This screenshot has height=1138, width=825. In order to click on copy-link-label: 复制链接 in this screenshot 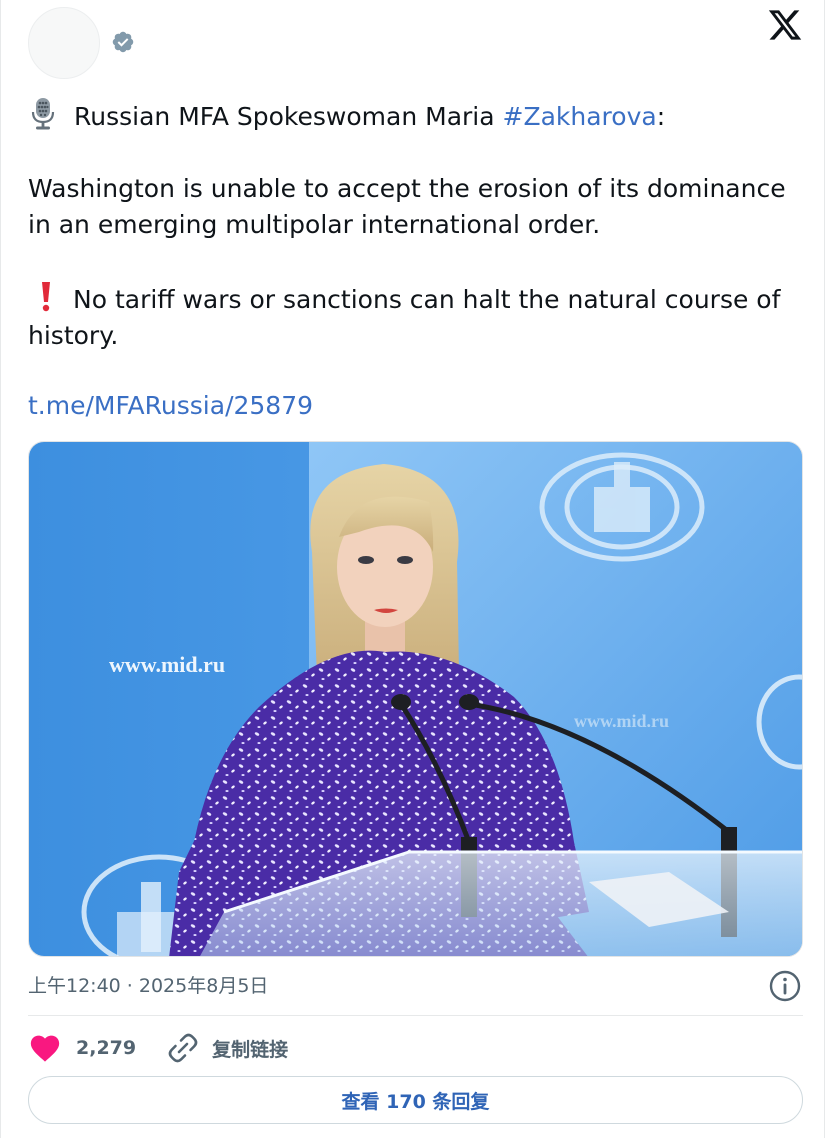, I will do `click(250, 1049)`.